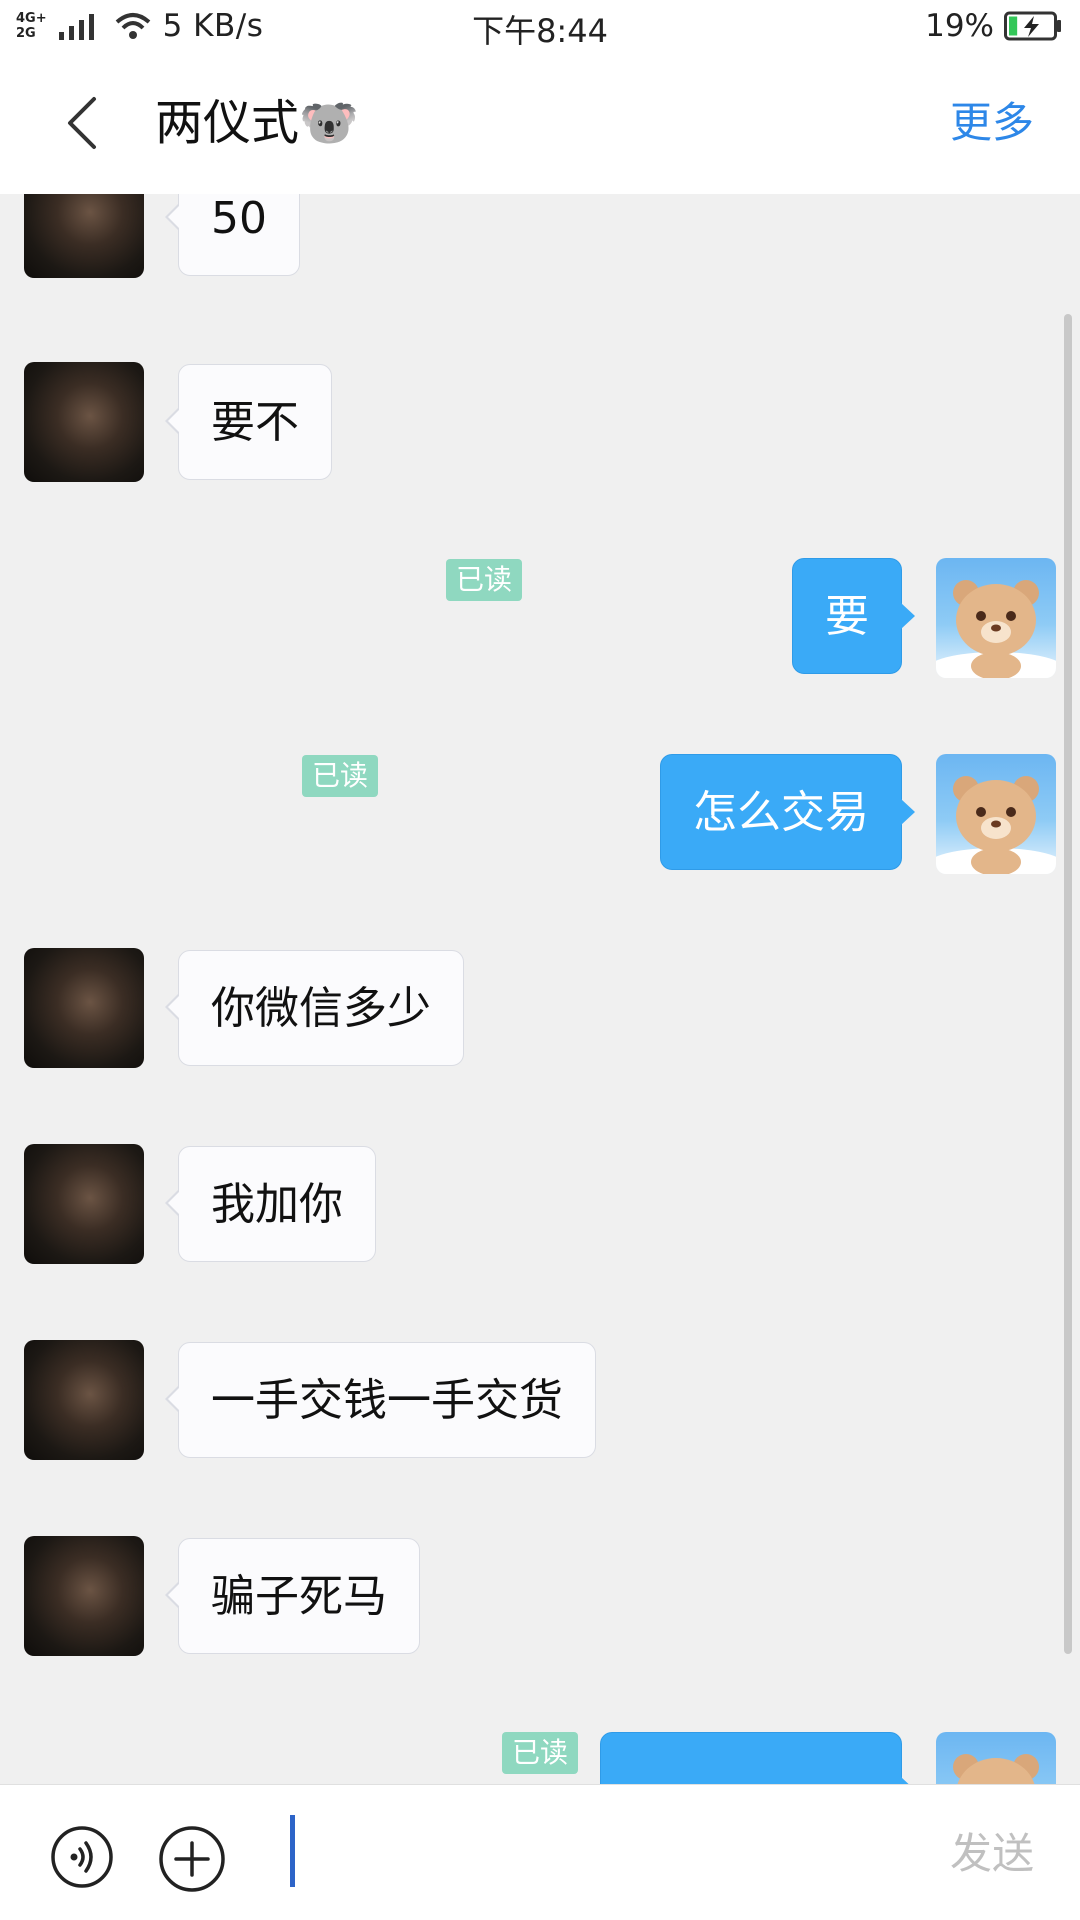 The width and height of the screenshot is (1080, 1920). I want to click on message-input, so click(590, 1854).